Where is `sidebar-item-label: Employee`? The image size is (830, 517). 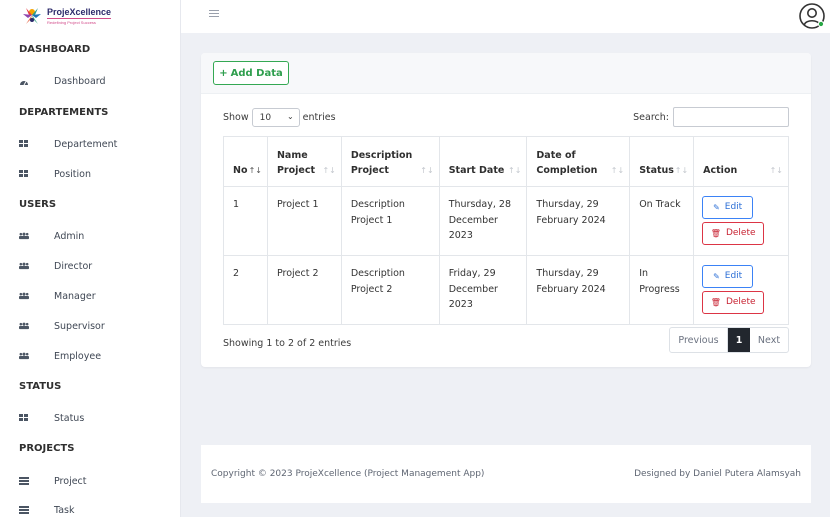 sidebar-item-label: Employee is located at coordinates (78, 356).